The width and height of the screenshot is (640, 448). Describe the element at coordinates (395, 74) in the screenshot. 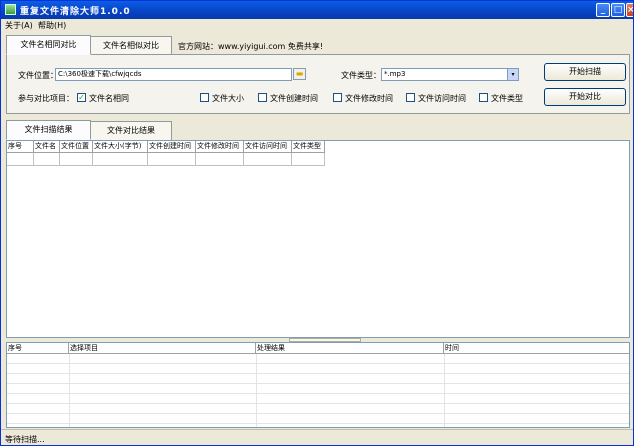

I see `file-type-value: *.mp3` at that location.